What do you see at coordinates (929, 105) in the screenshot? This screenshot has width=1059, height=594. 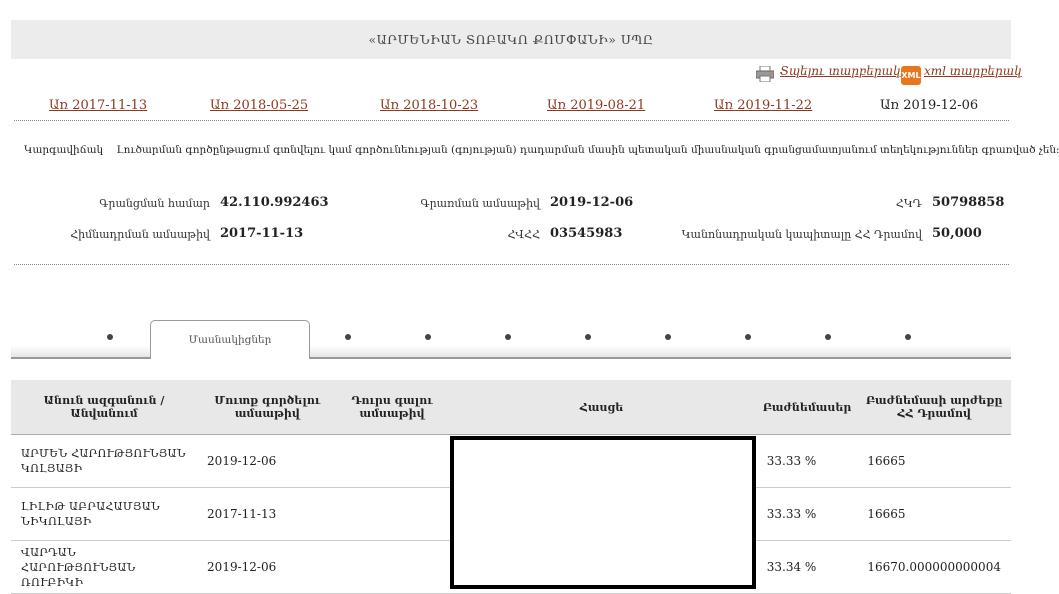 I see `version-current: Առ 2019-12-06` at bounding box center [929, 105].